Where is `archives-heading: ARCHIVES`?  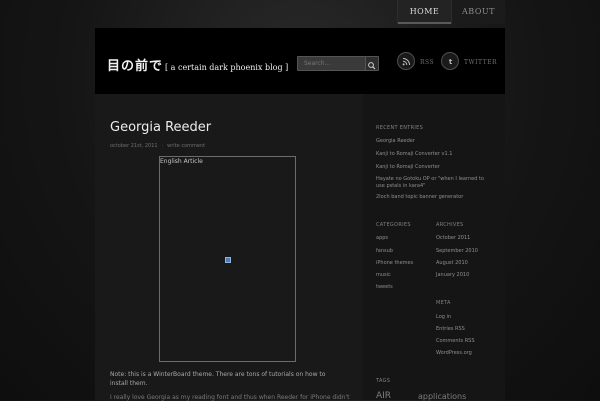
archives-heading: ARCHIVES is located at coordinates (450, 225).